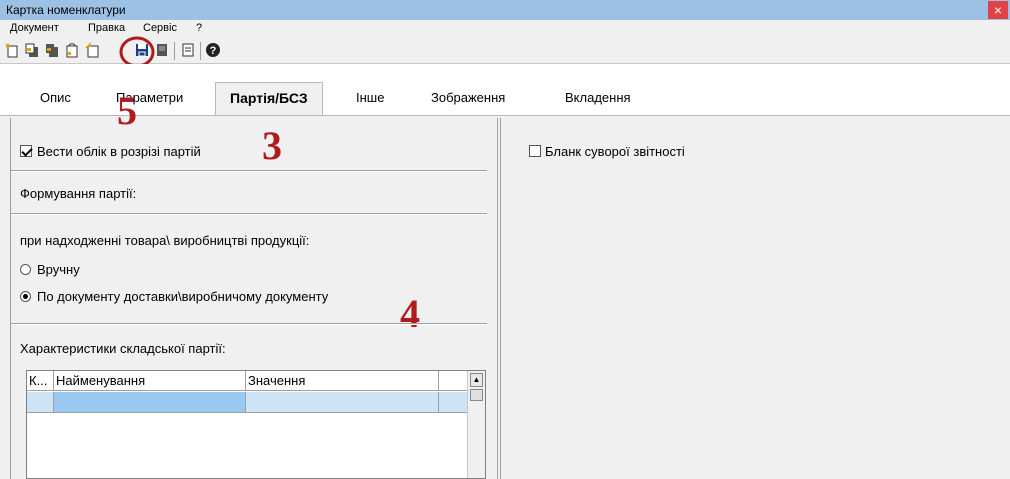  I want to click on delete-icon, so click(162, 50).